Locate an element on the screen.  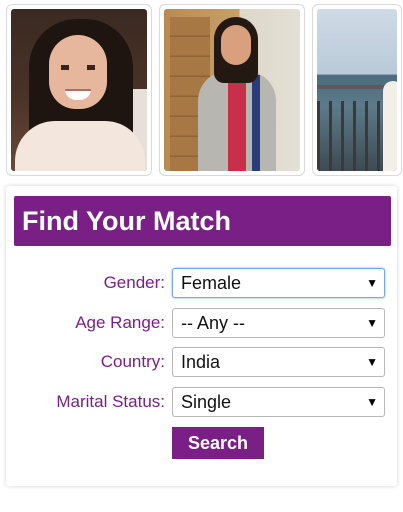
search-button: Search is located at coordinates (218, 443).